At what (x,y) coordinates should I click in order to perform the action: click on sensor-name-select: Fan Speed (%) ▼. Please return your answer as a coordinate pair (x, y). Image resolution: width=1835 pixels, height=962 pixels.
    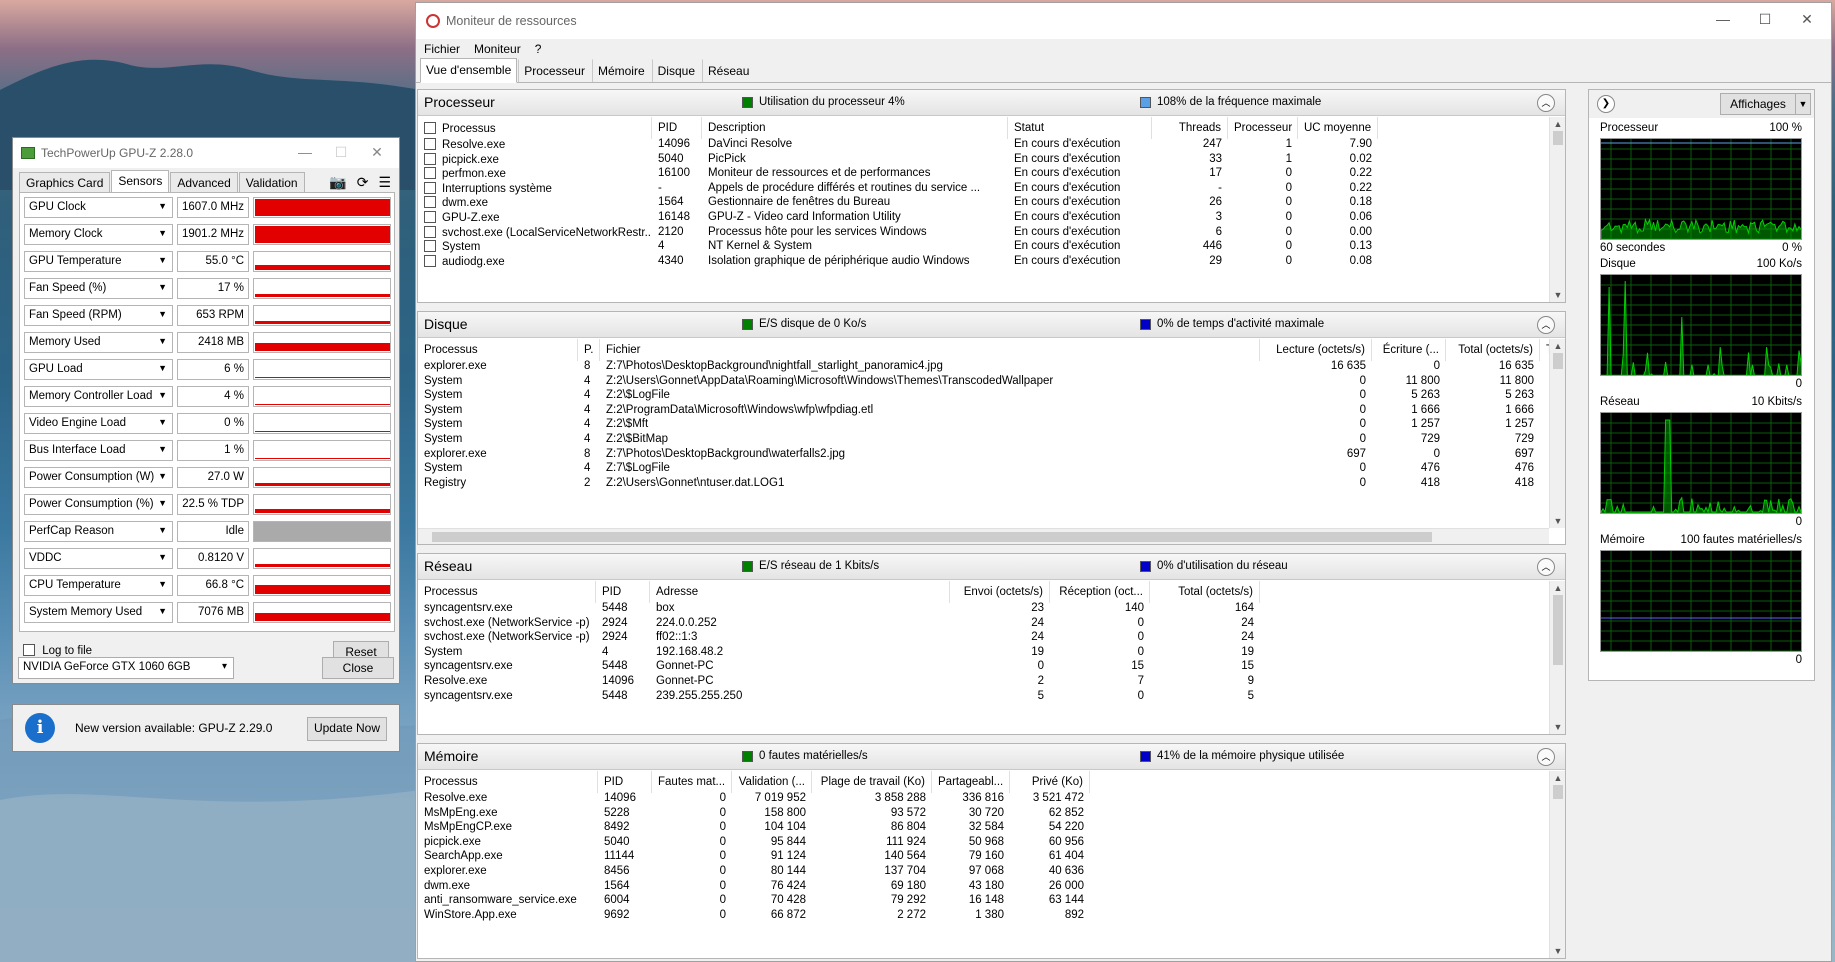
    Looking at the image, I should click on (98, 288).